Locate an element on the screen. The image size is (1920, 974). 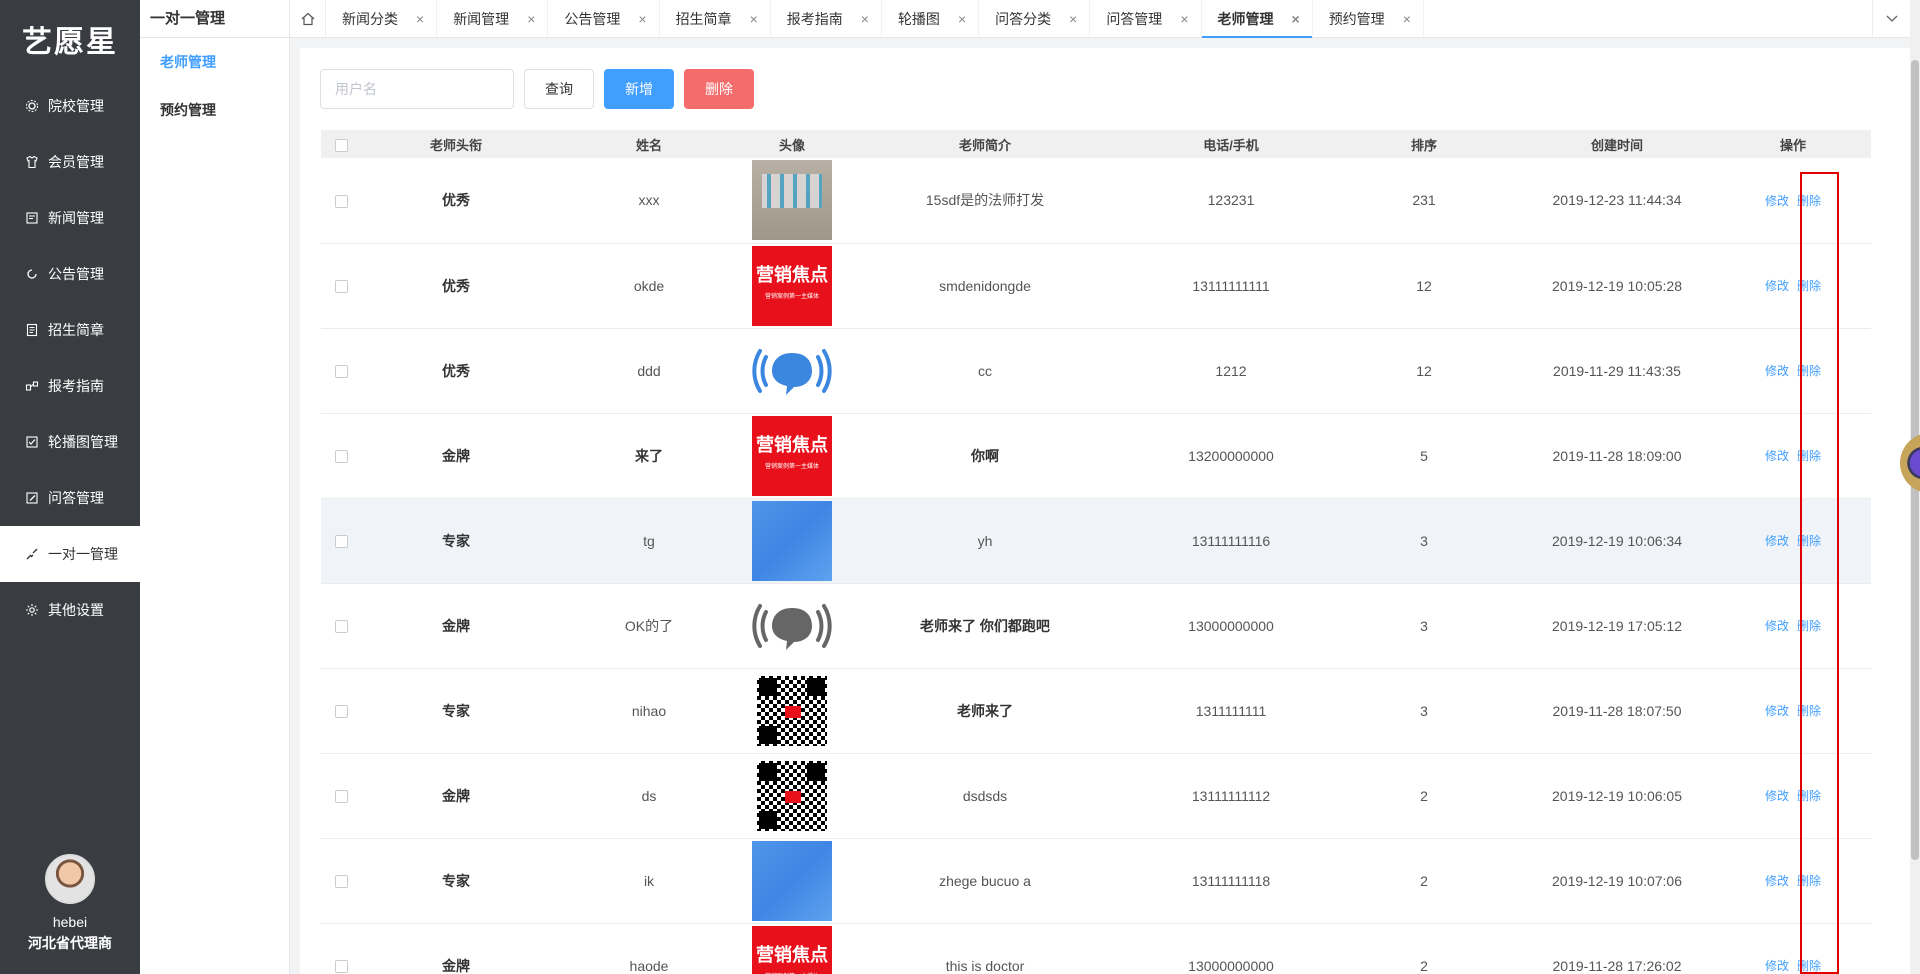
table-row: 优秀 ddd cc 1212 12 2019-11-29 11:43:35 修改 删除 is located at coordinates (1096, 371).